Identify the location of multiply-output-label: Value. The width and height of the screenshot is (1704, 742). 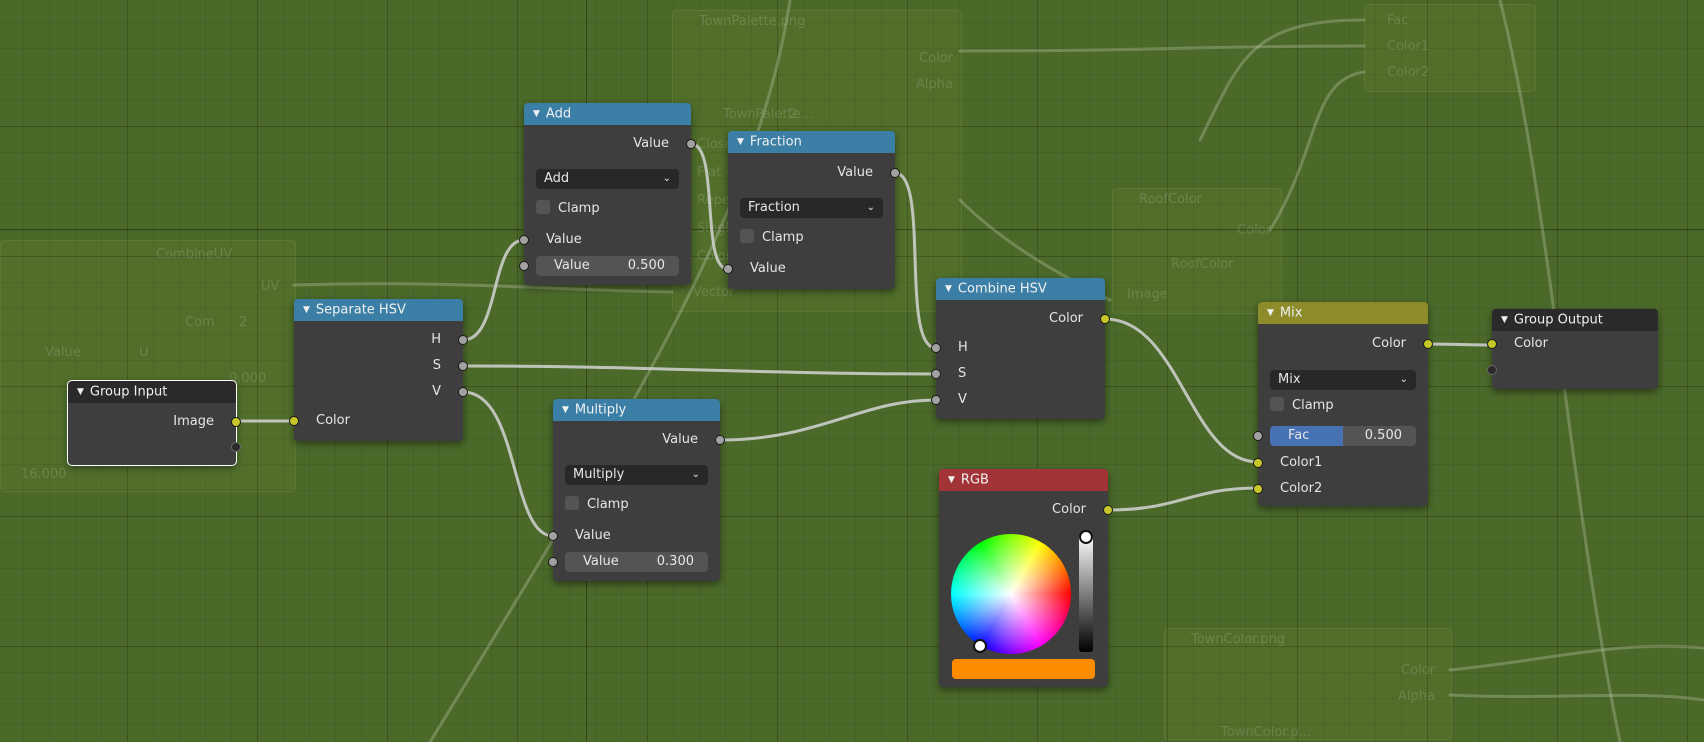
(680, 439).